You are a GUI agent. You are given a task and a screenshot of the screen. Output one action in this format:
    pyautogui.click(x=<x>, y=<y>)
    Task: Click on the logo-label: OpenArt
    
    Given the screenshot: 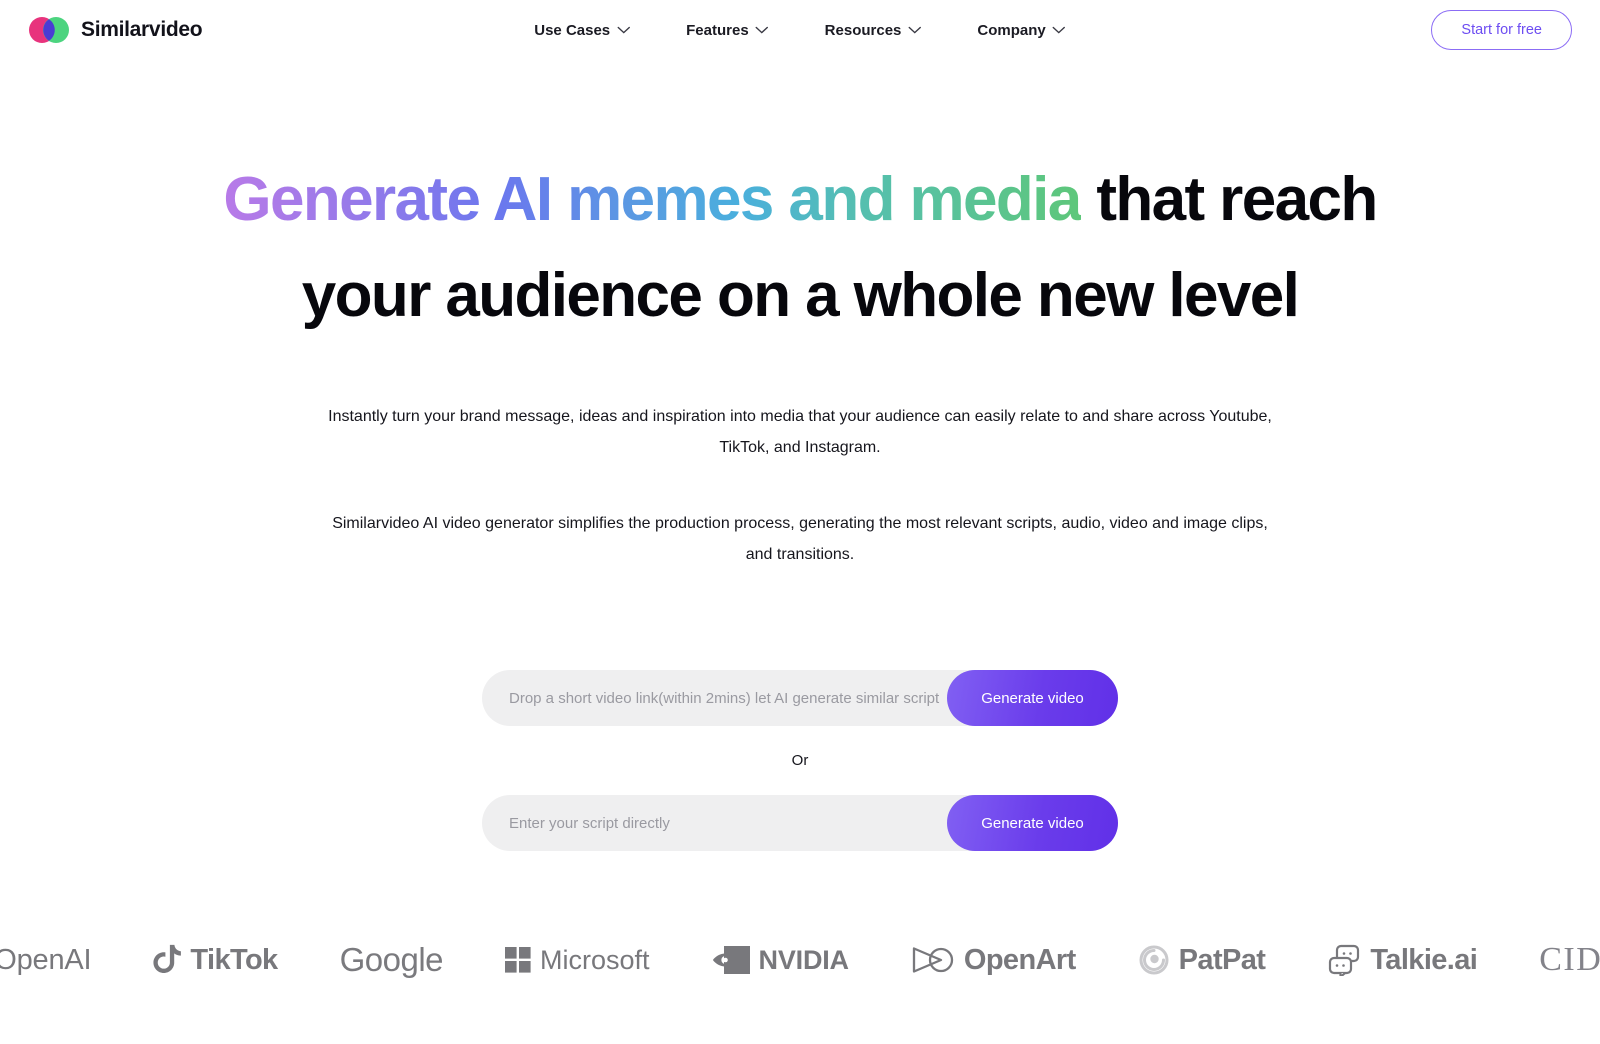 What is the action you would take?
    pyautogui.click(x=1019, y=959)
    